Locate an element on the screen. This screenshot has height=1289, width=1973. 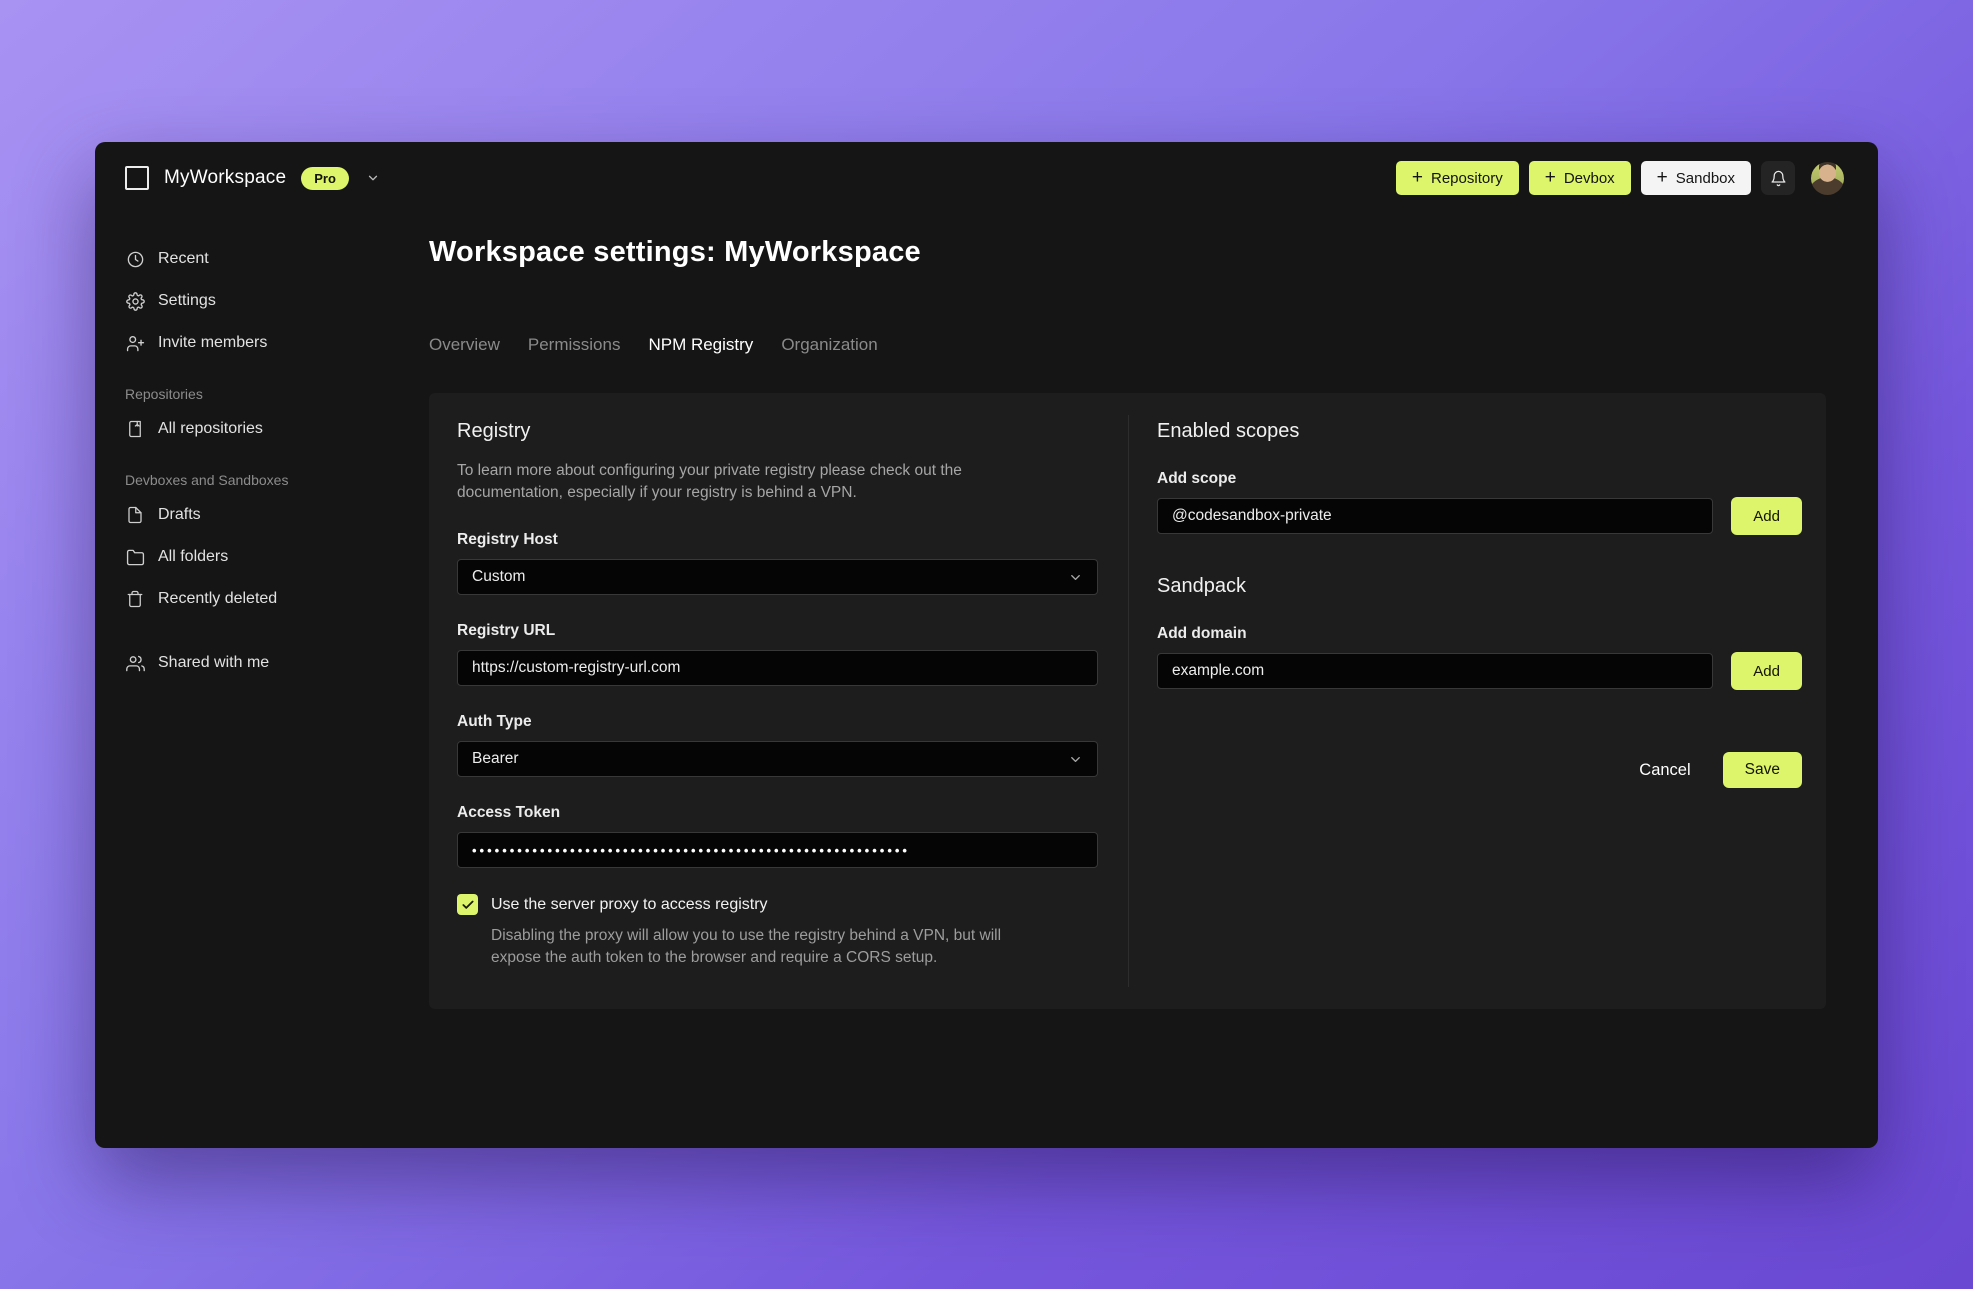
new-devbox-button: + Devbox is located at coordinates (1579, 178).